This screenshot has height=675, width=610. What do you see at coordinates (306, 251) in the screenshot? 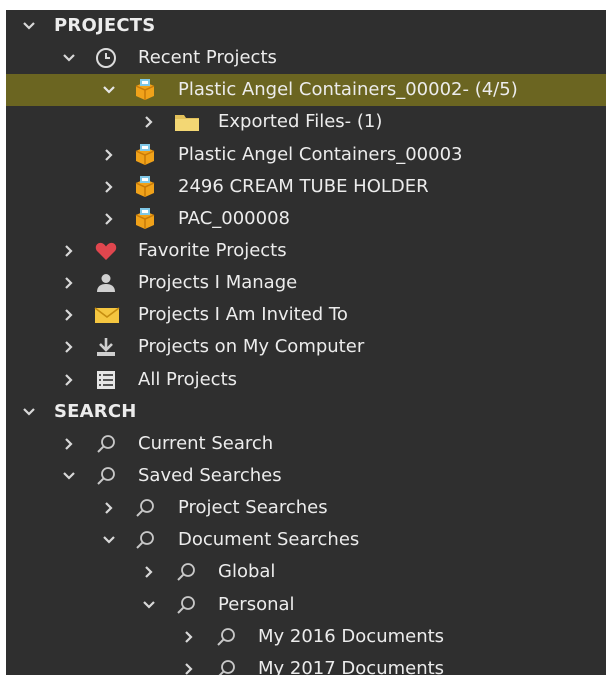
I see `tree-row-favorite-projects: Favorite Projects` at bounding box center [306, 251].